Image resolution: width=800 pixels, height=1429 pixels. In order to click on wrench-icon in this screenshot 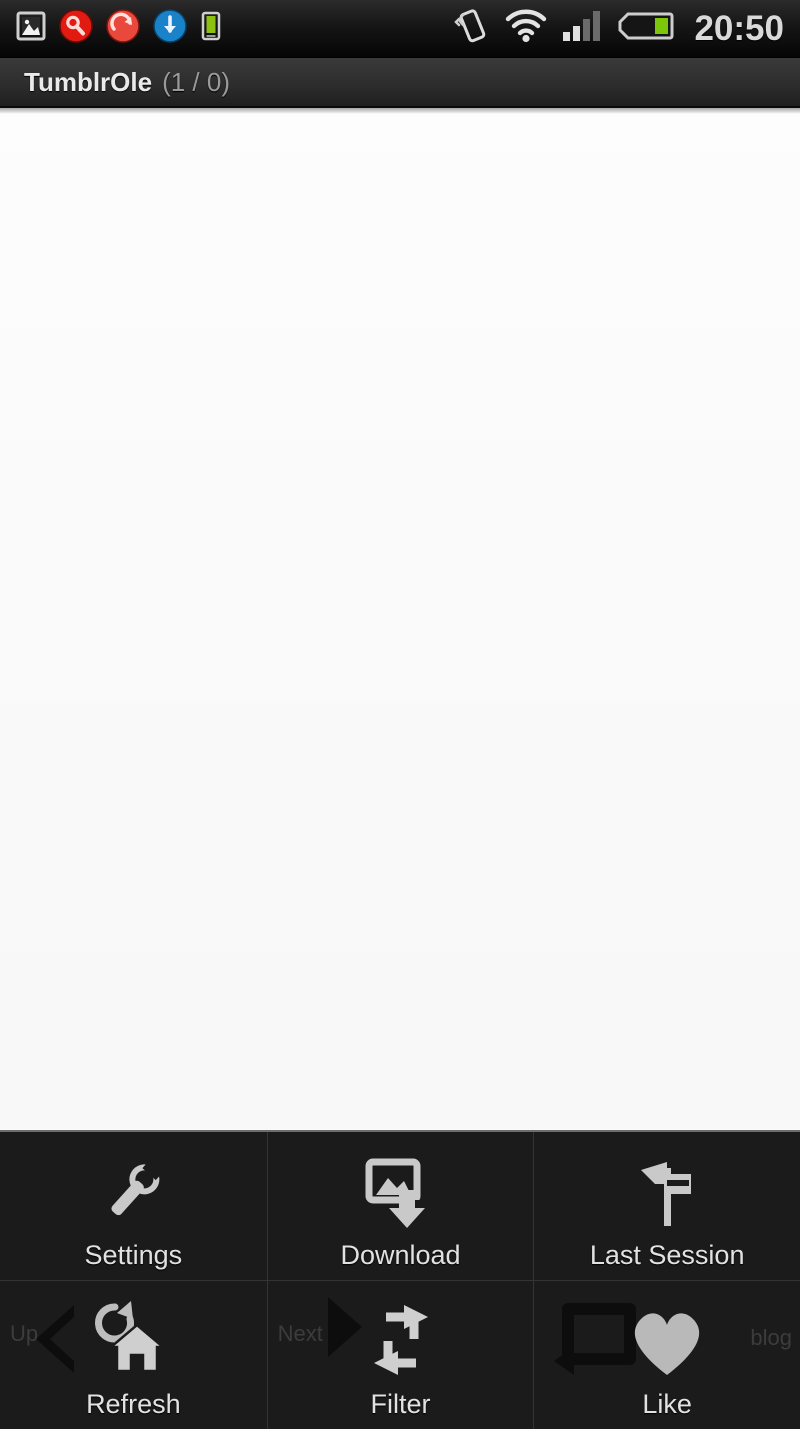, I will do `click(133, 1192)`.